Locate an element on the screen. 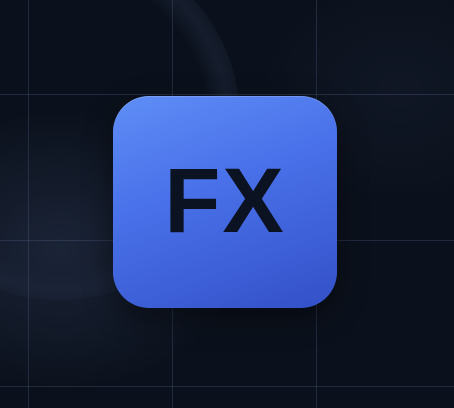  app-icon-label: FX is located at coordinates (225, 201).